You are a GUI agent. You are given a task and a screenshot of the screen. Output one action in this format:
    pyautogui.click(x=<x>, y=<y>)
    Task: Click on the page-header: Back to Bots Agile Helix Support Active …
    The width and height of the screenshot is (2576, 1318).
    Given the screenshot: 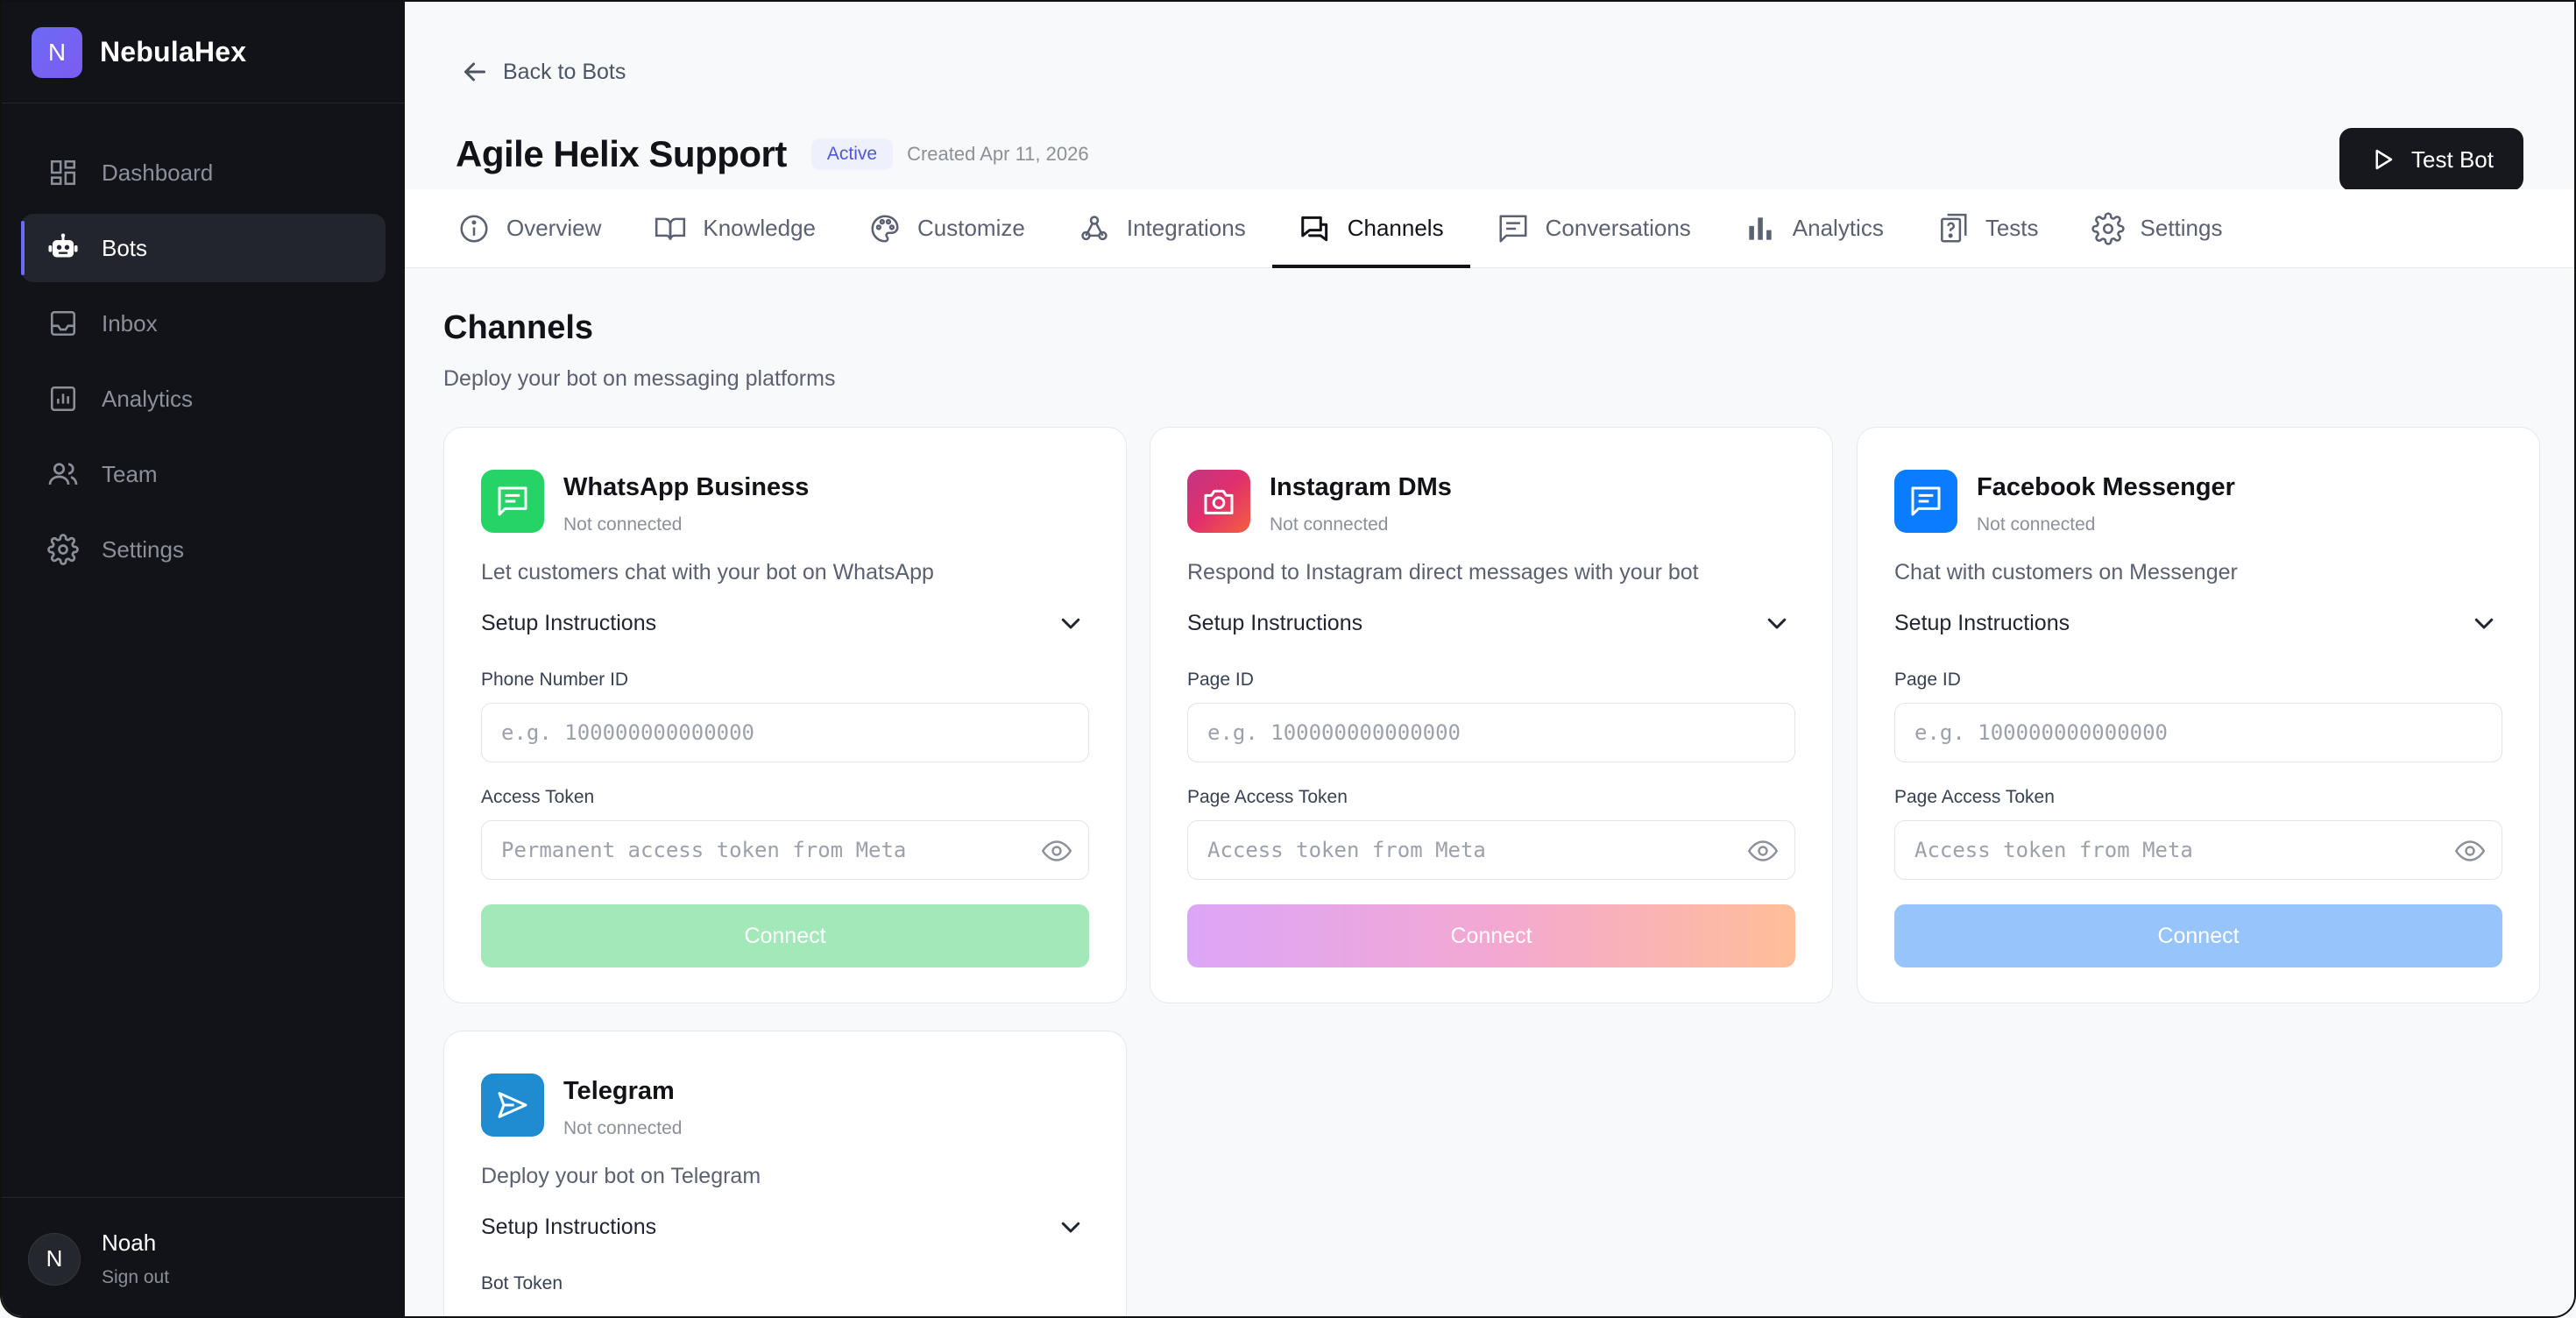 What is the action you would take?
    pyautogui.click(x=1489, y=96)
    